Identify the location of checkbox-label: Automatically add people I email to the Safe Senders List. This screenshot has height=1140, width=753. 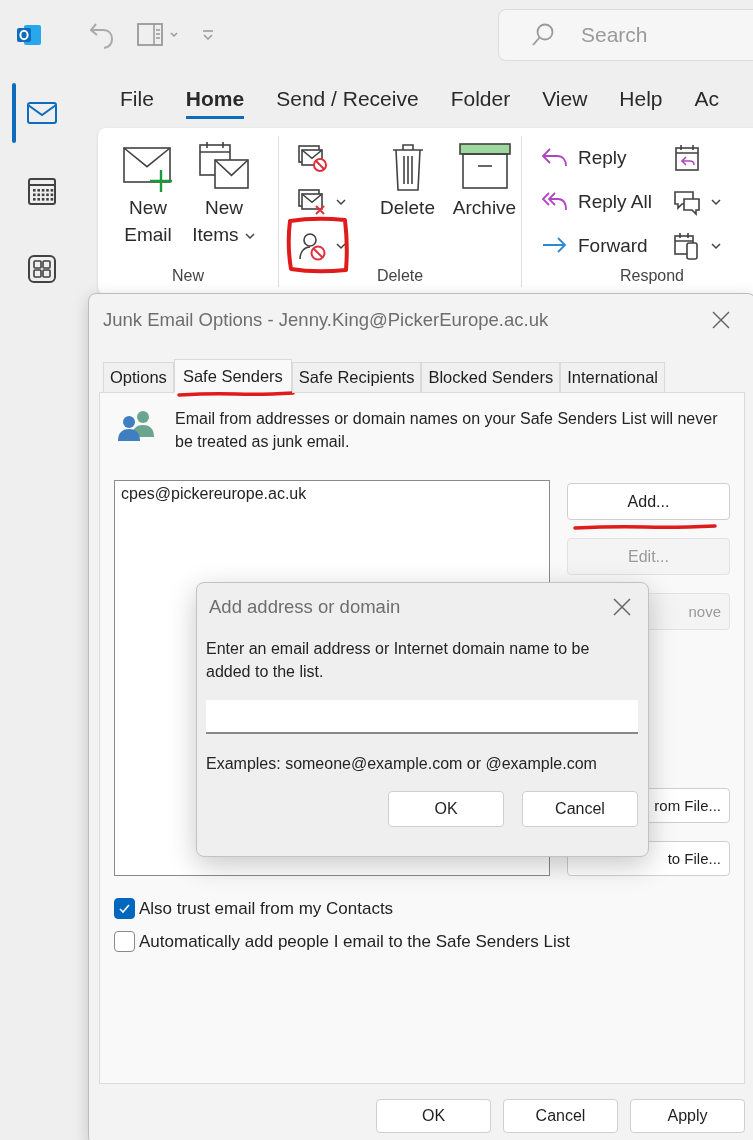
(354, 941).